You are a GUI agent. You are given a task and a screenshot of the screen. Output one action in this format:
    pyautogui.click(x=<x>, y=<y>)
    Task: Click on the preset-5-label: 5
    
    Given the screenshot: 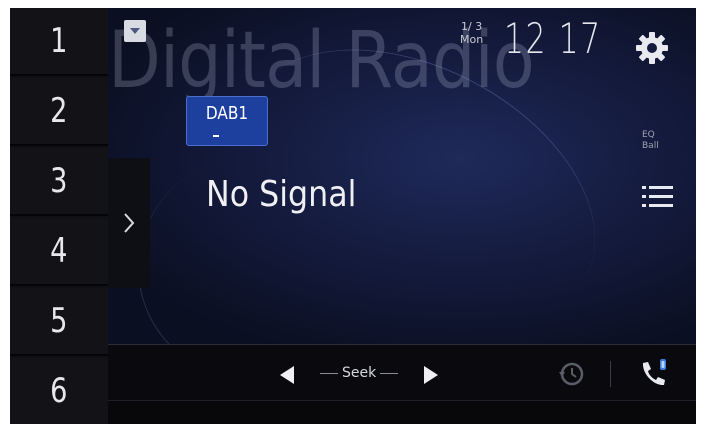 What is the action you would take?
    pyautogui.click(x=59, y=321)
    